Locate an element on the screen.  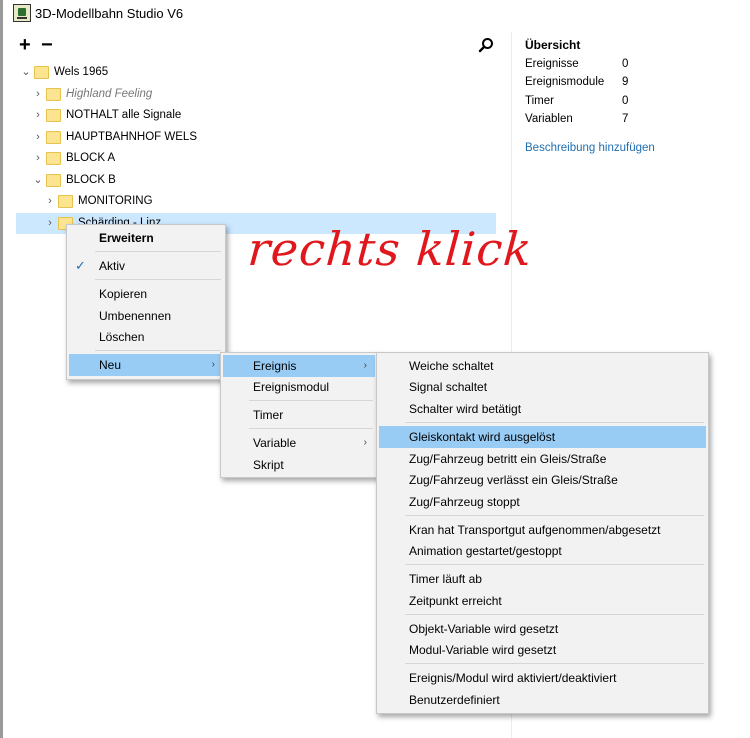
menu-item-label: Ereignismodul is located at coordinates (291, 387).